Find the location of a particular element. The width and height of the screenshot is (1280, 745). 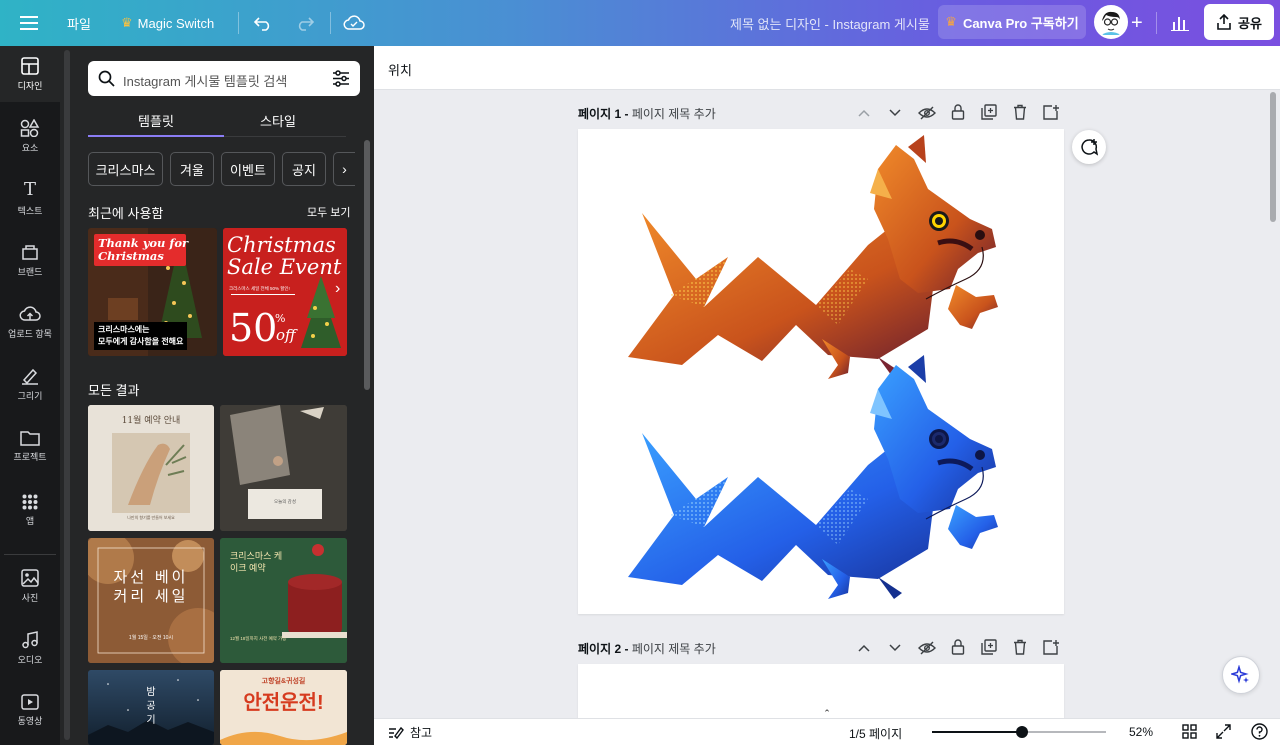

template-caption: 크리스마스에는 is located at coordinates (124, 329).